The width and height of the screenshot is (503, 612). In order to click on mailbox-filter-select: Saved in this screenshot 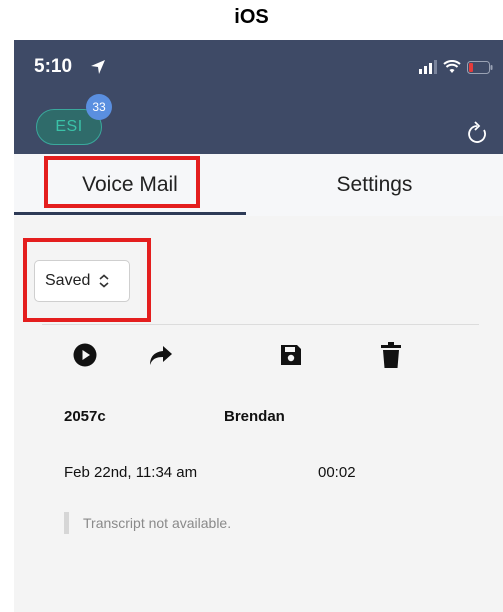, I will do `click(82, 281)`.